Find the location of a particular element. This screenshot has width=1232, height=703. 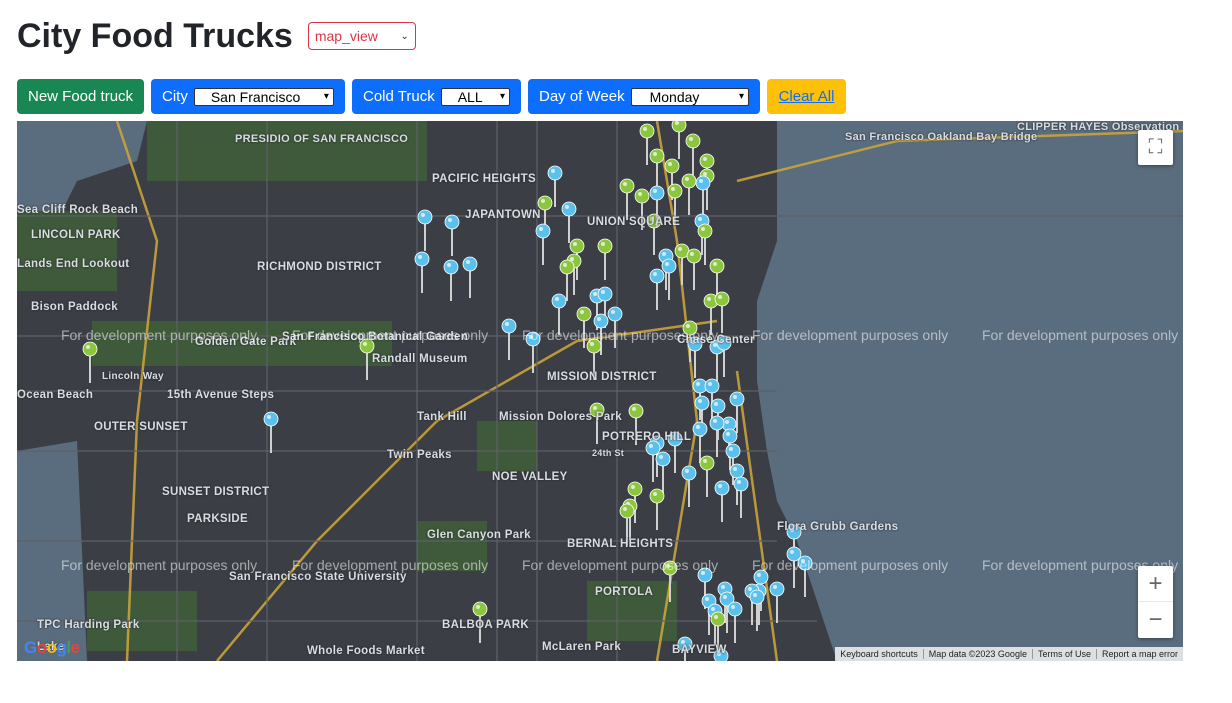

zoom-out-button: − is located at coordinates (1155, 620).